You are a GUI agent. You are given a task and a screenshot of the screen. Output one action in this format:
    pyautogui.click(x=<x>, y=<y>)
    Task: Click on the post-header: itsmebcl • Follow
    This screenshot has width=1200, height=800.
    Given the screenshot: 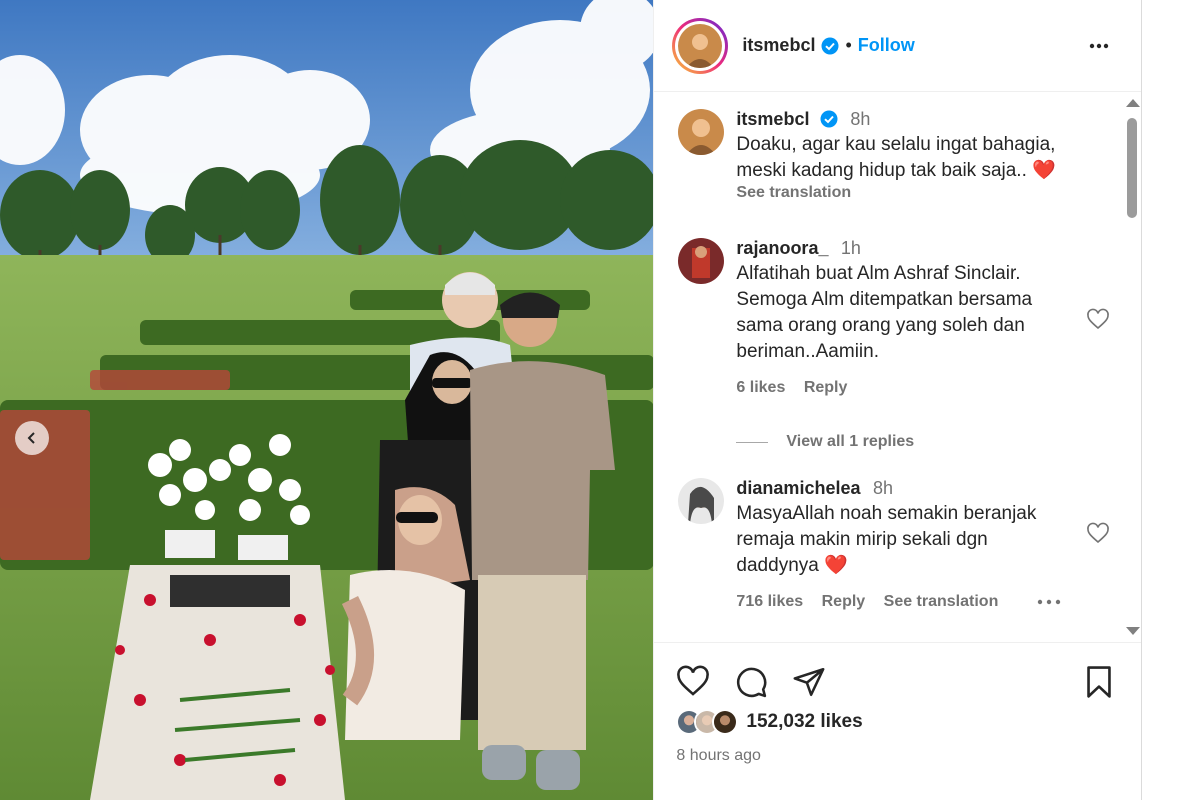 What is the action you would take?
    pyautogui.click(x=897, y=46)
    